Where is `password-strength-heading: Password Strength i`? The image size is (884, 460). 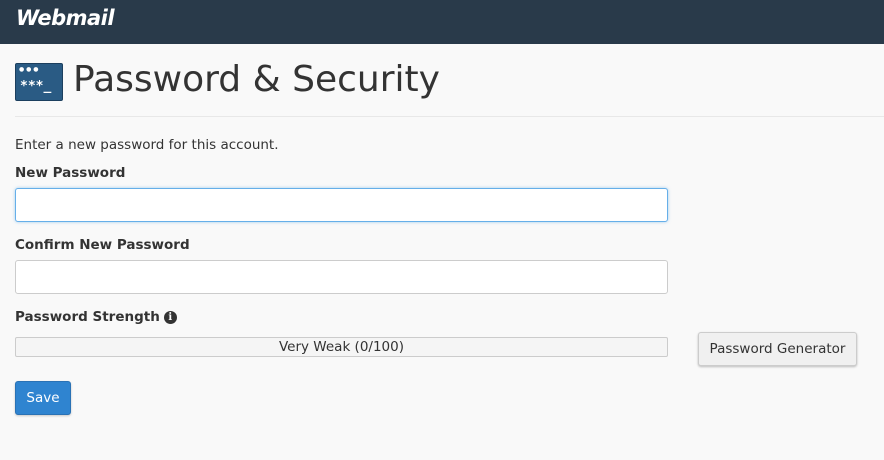 password-strength-heading: Password Strength i is located at coordinates (96, 317).